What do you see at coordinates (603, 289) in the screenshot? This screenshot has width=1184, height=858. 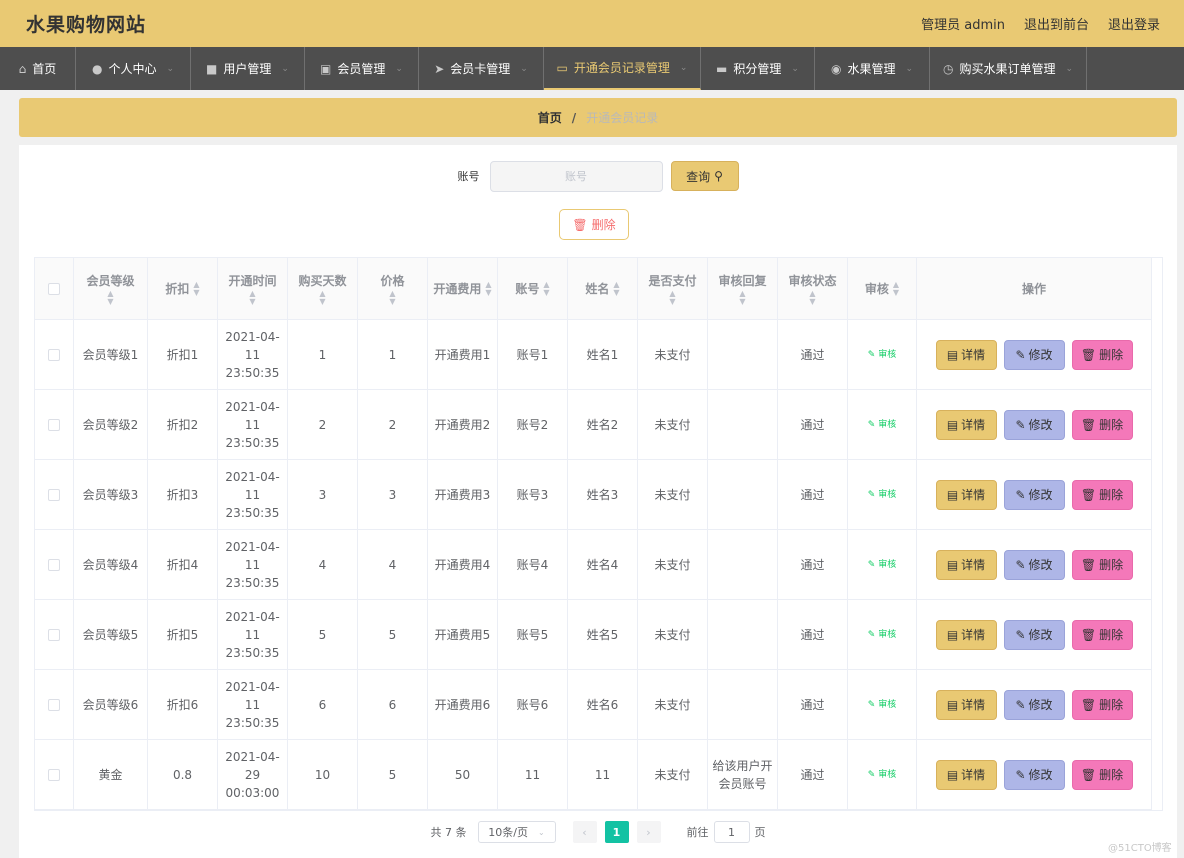 I see `column-header: 姓名 ▲ ▼` at bounding box center [603, 289].